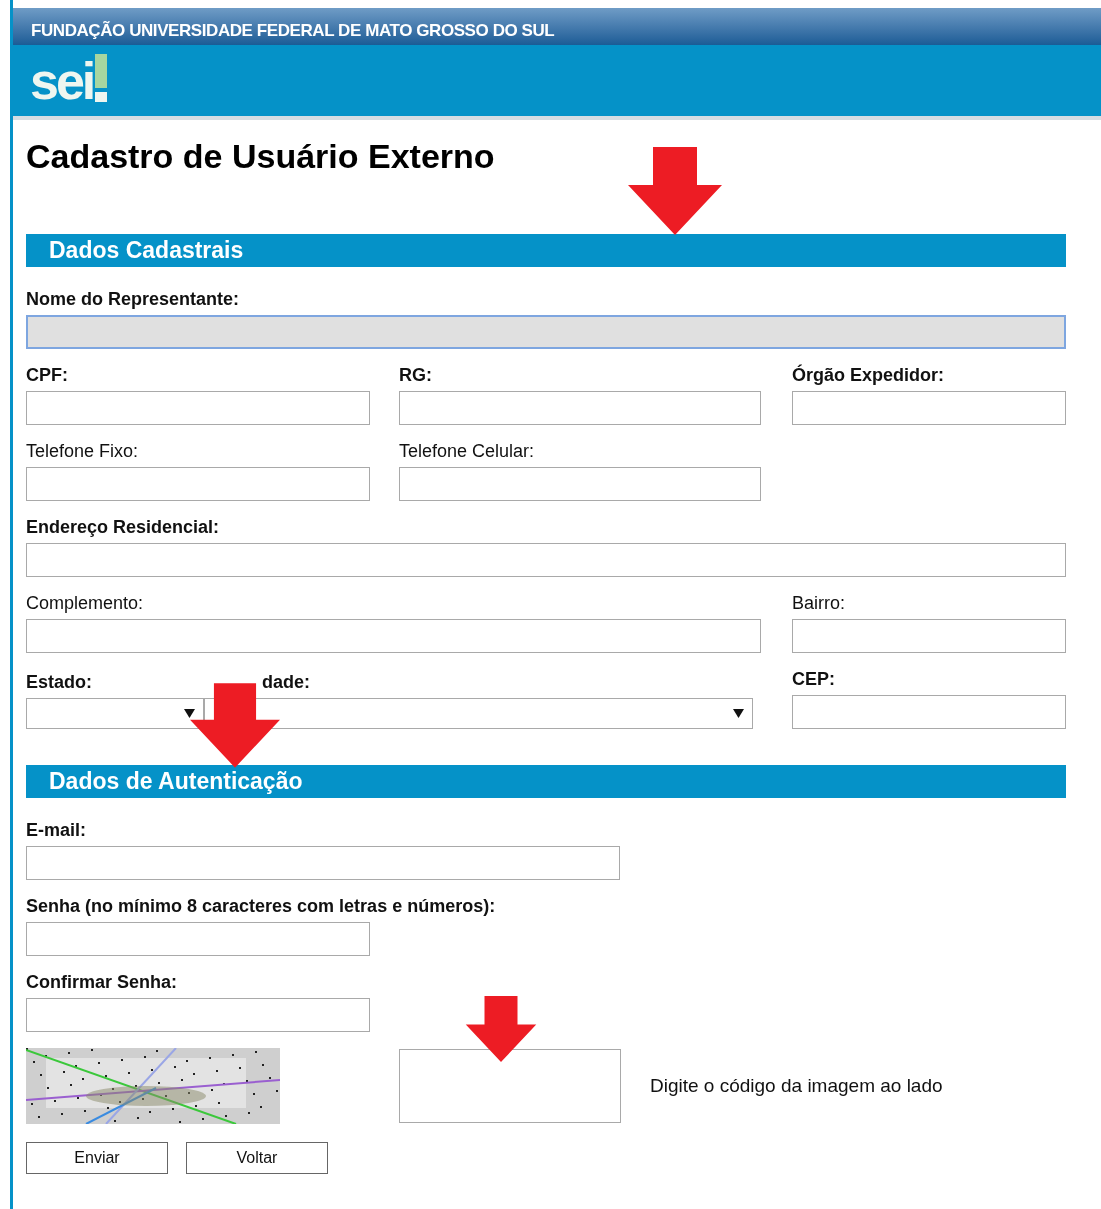 This screenshot has width=1101, height=1209. I want to click on form-button: Enviar, so click(97, 1158).